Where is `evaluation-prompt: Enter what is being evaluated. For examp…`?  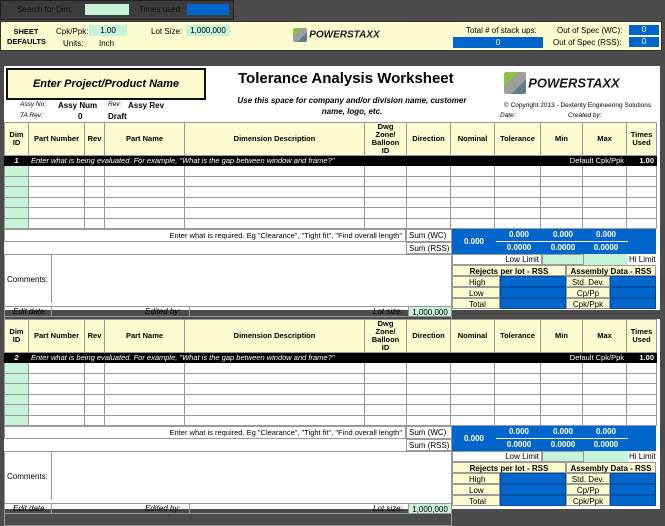 evaluation-prompt: Enter what is being evaluated. For examp… is located at coordinates (284, 160).